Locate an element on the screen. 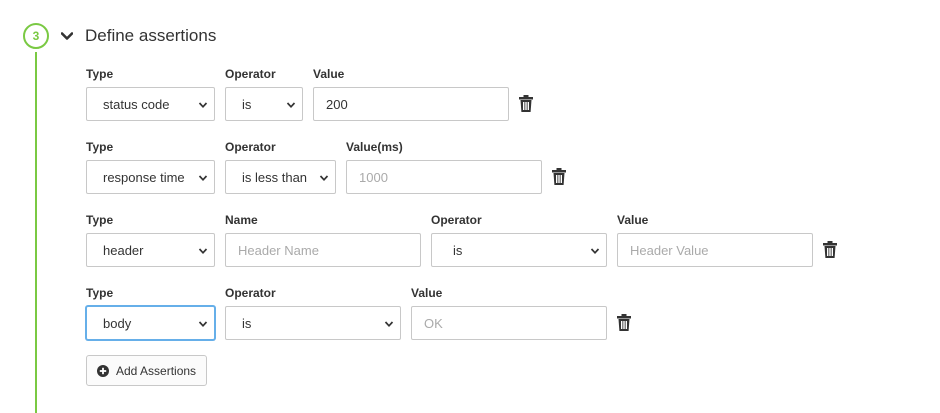 The height and width of the screenshot is (413, 940). assertion-row: Type body Operator is Value OK is located at coordinates (366, 318).